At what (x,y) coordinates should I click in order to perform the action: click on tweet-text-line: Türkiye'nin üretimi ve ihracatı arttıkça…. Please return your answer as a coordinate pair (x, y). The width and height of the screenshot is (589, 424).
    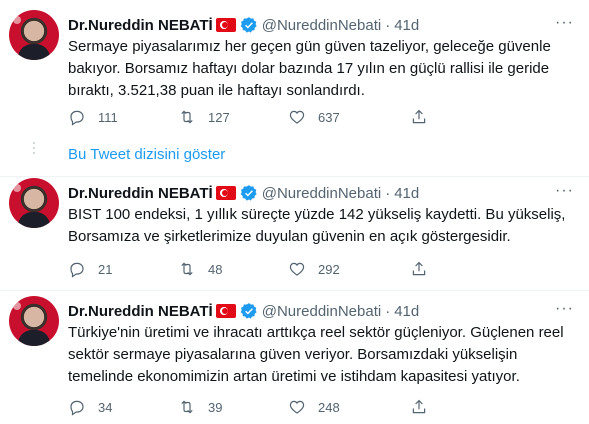
    Looking at the image, I should click on (316, 332).